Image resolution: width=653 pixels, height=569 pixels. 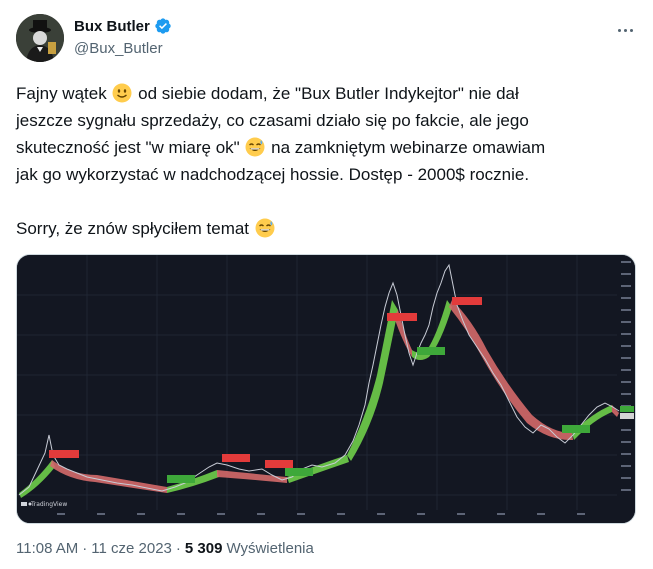 I want to click on handle: @Bux_Butler, so click(x=118, y=48).